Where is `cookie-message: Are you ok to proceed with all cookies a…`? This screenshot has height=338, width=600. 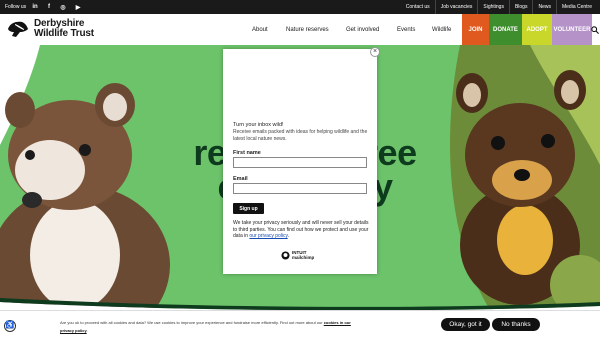
cookie-message: Are you ok to proceed with all cookies a… is located at coordinates (192, 322).